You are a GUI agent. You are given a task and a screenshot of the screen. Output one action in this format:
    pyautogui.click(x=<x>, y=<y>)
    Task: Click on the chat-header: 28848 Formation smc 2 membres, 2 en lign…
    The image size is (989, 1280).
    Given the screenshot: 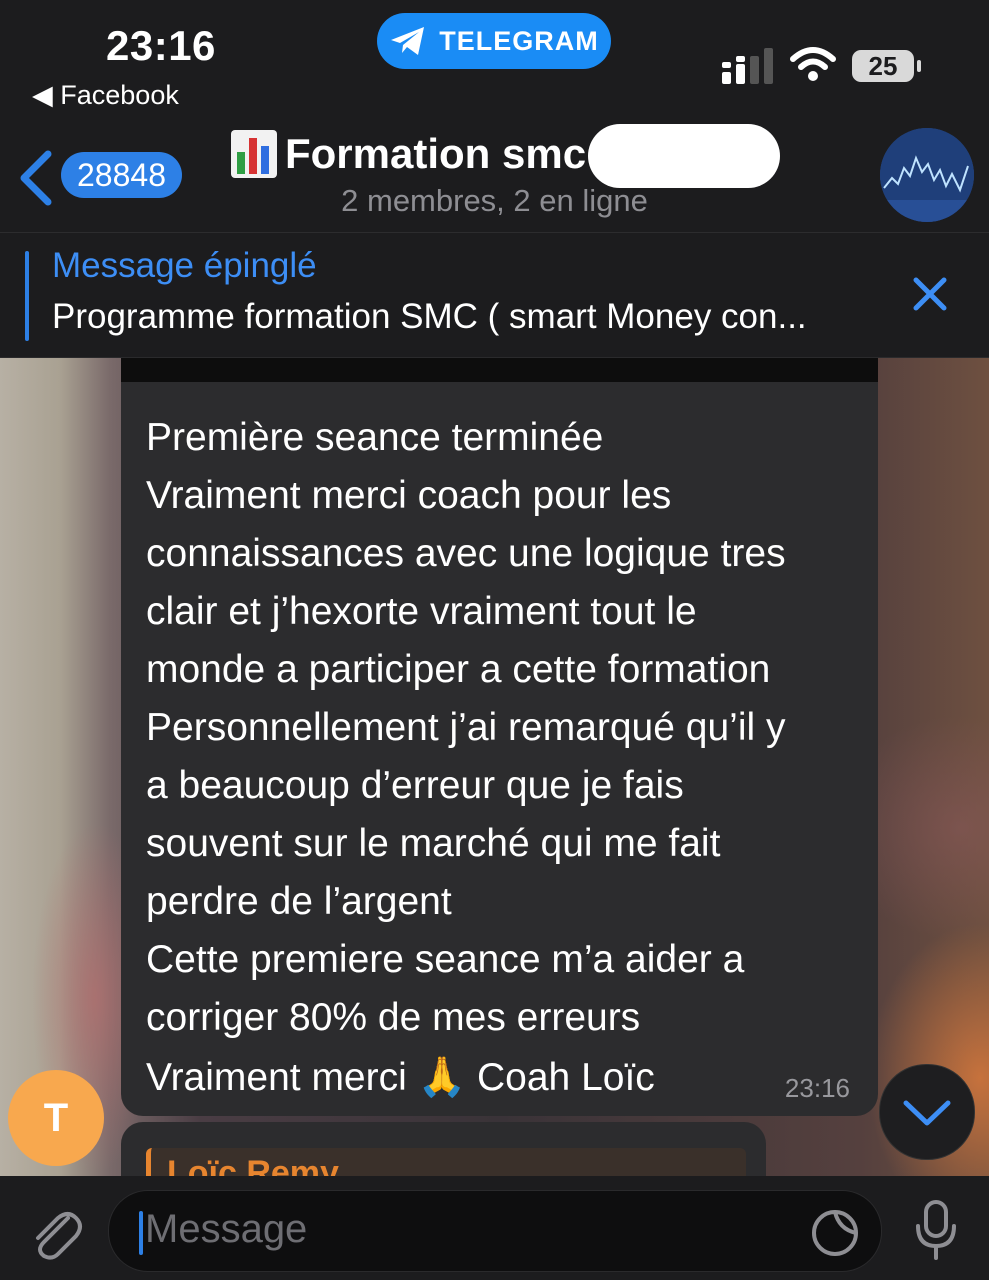 What is the action you would take?
    pyautogui.click(x=494, y=175)
    